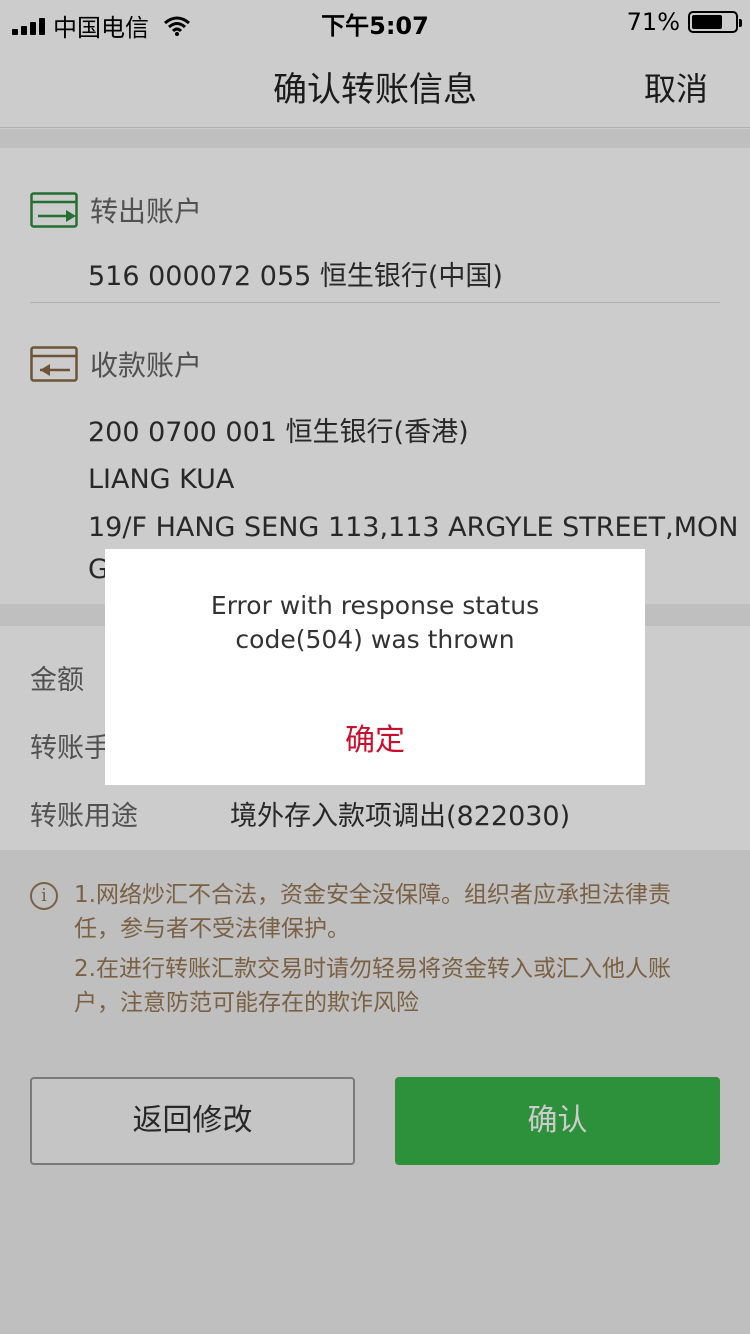  What do you see at coordinates (375, 605) in the screenshot?
I see `error-message-line-1: Error with response status` at bounding box center [375, 605].